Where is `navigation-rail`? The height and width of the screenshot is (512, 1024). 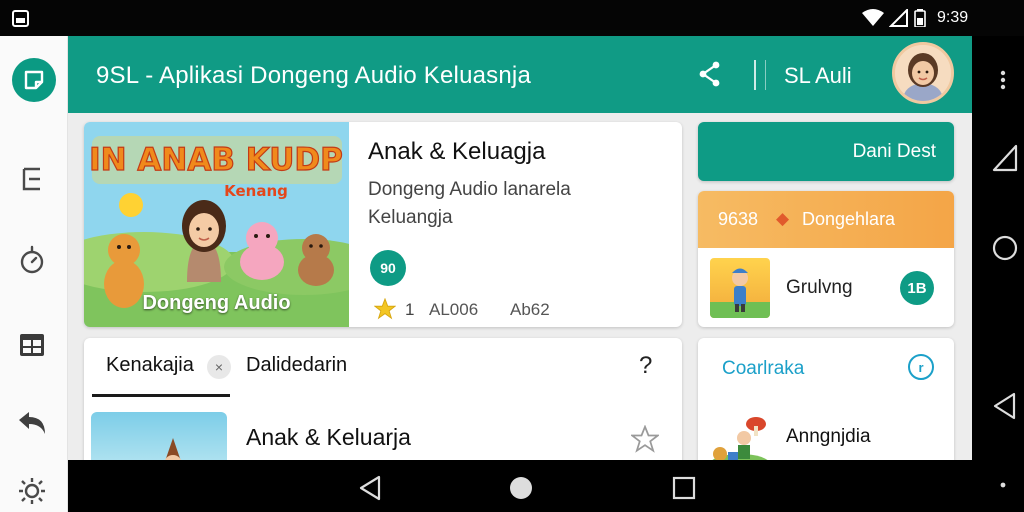
navigation-rail is located at coordinates (34, 274).